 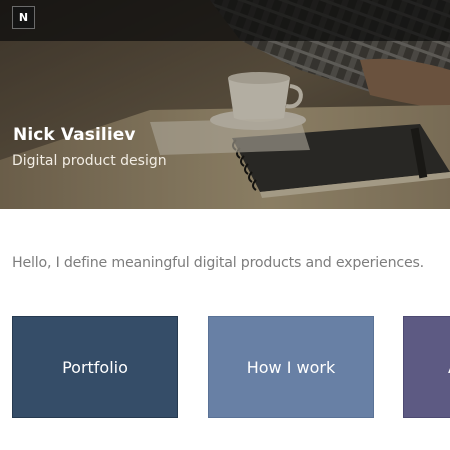 I want to click on how-i-work-card: How I work, so click(x=291, y=367).